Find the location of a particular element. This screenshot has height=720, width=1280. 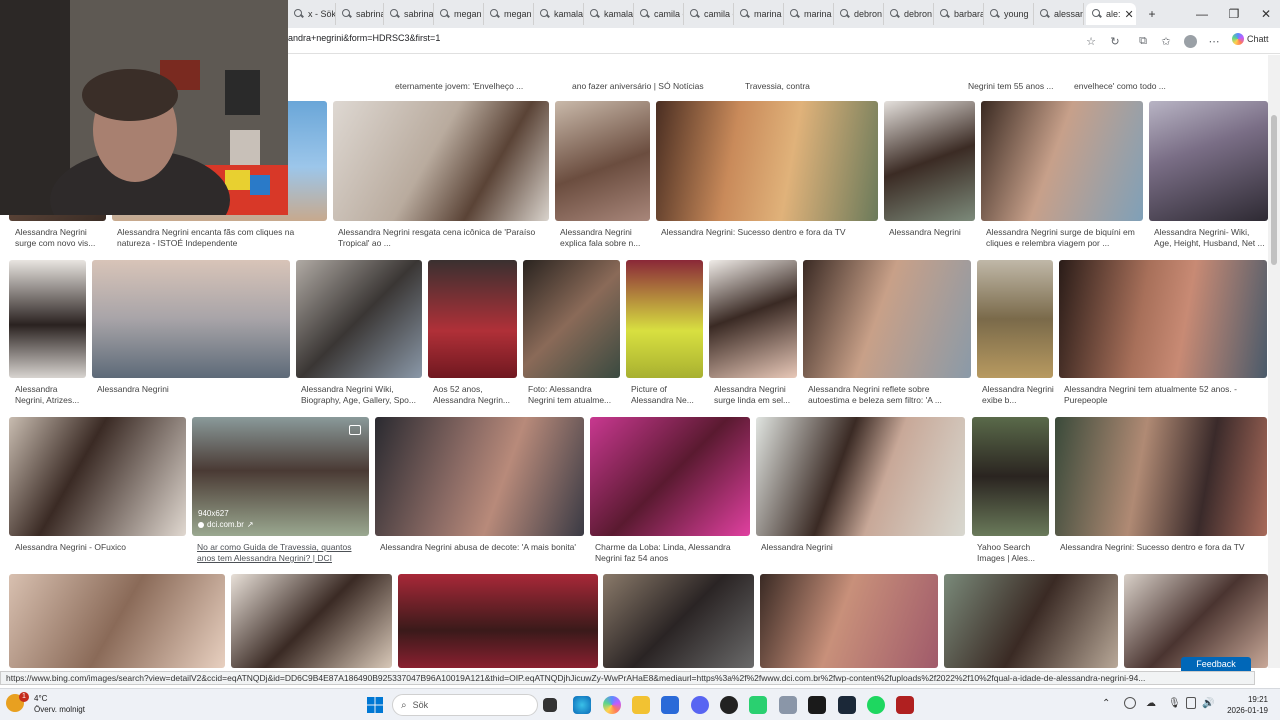

windows-start-icon is located at coordinates (375, 705).